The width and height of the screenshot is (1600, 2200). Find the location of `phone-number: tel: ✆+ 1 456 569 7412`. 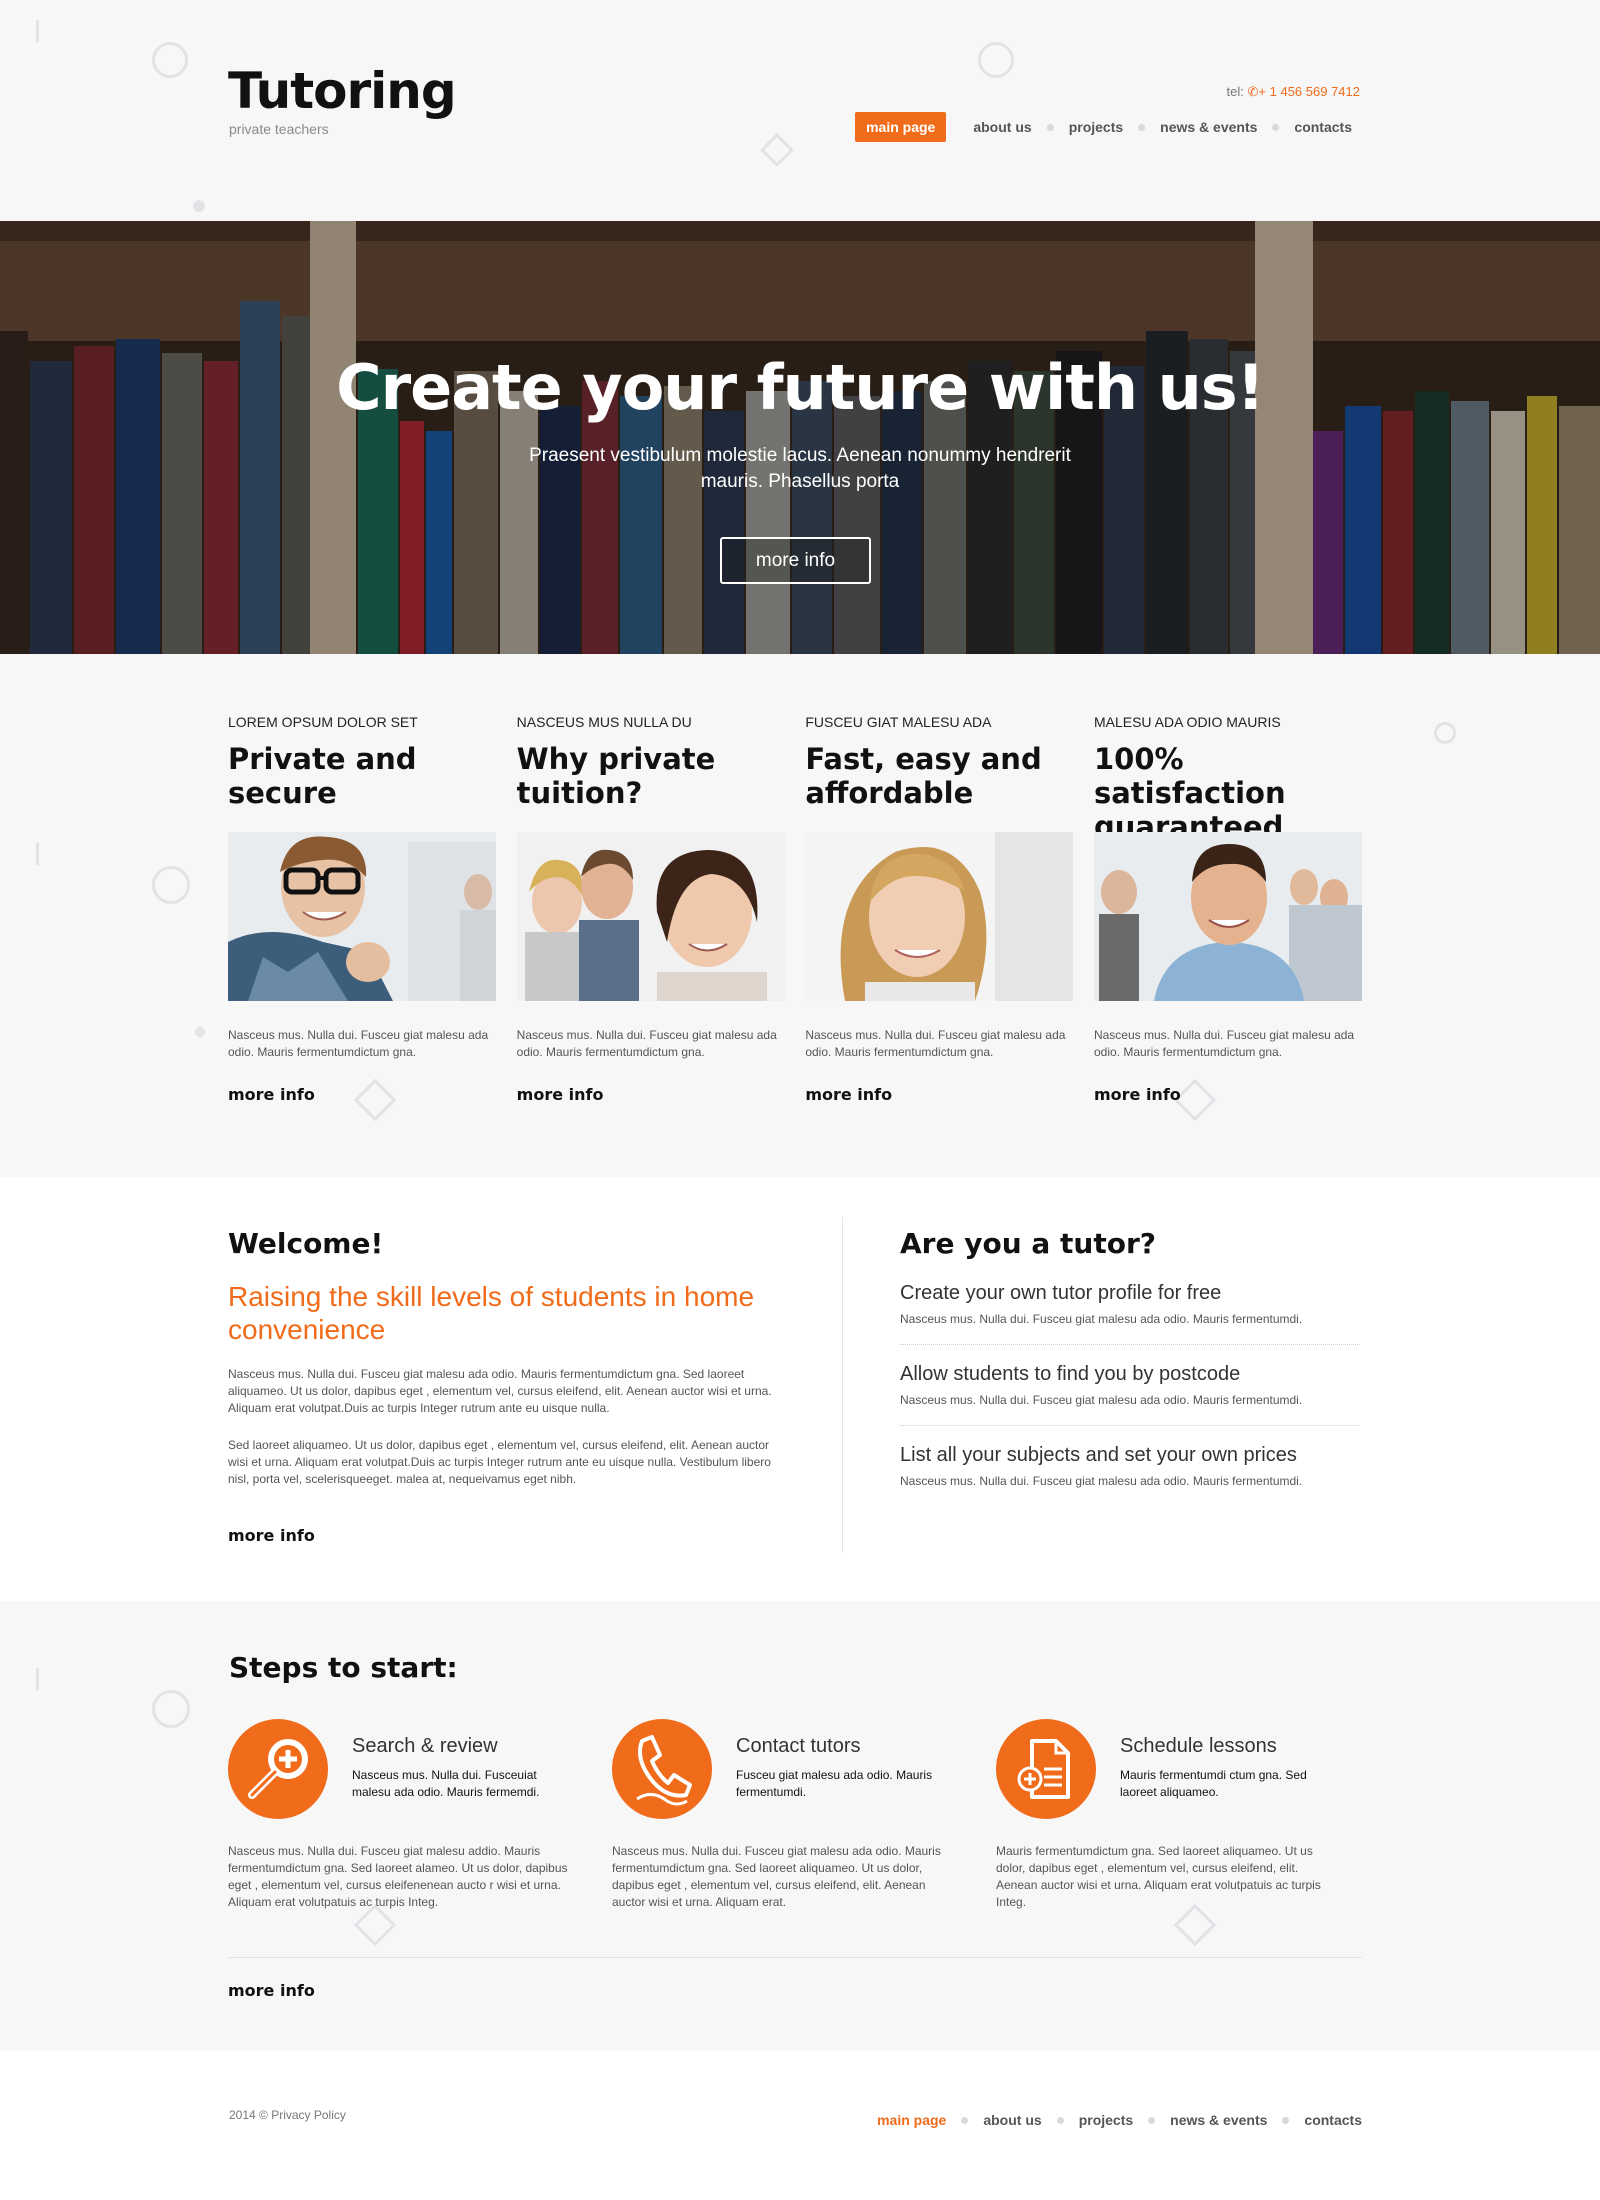

phone-number: tel: ✆+ 1 456 569 7412 is located at coordinates (1293, 92).